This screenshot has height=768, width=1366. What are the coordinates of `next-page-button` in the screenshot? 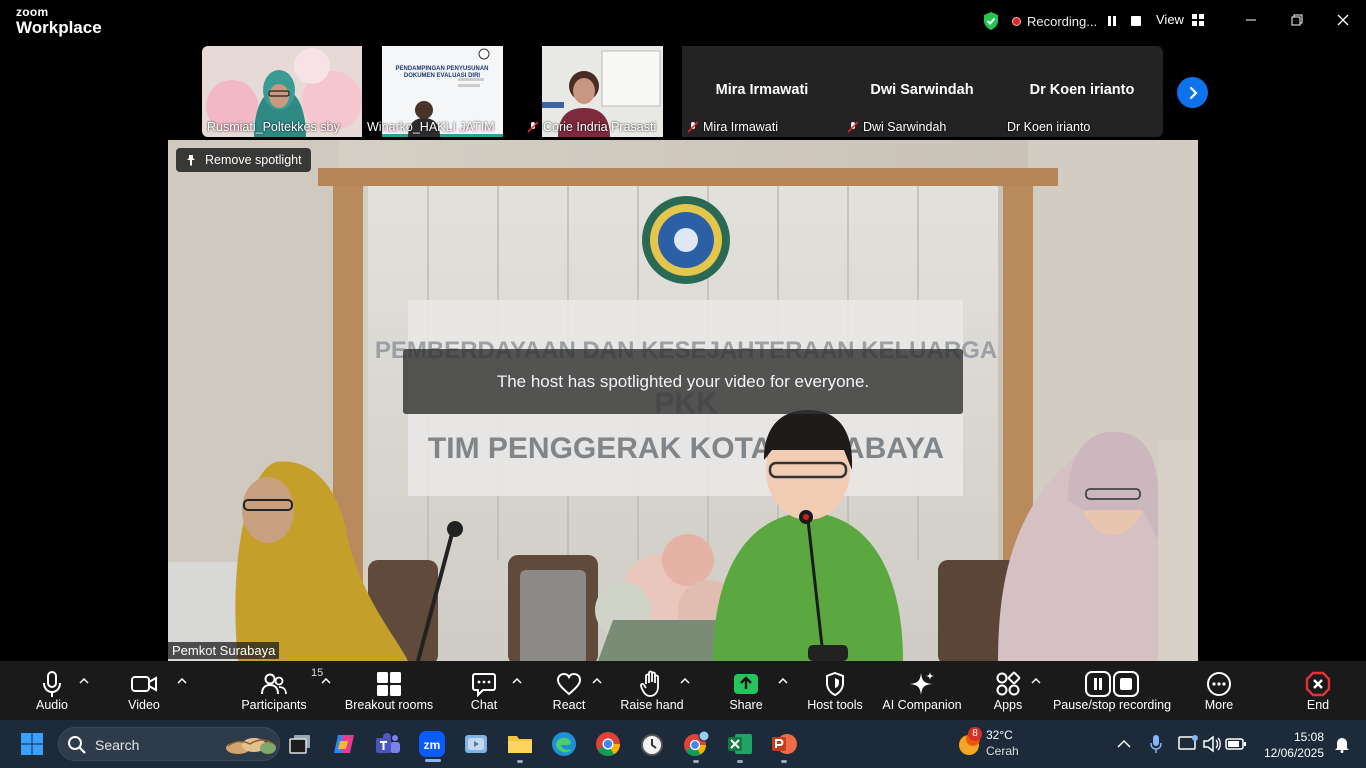 It's located at (1192, 92).